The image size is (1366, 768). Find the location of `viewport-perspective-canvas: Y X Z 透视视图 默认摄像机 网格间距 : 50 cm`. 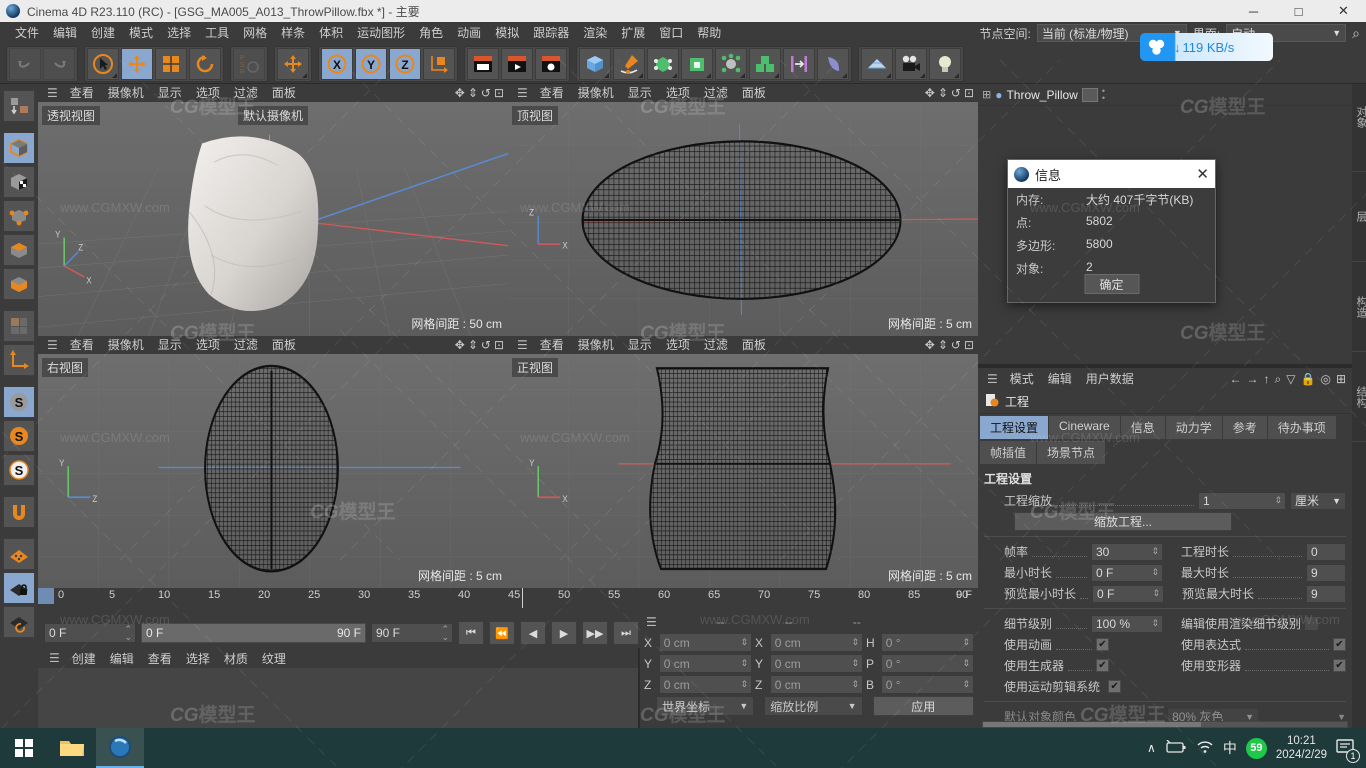

viewport-perspective-canvas: Y X Z 透视视图 默认摄像机 网格间距 : 50 cm is located at coordinates (273, 219).